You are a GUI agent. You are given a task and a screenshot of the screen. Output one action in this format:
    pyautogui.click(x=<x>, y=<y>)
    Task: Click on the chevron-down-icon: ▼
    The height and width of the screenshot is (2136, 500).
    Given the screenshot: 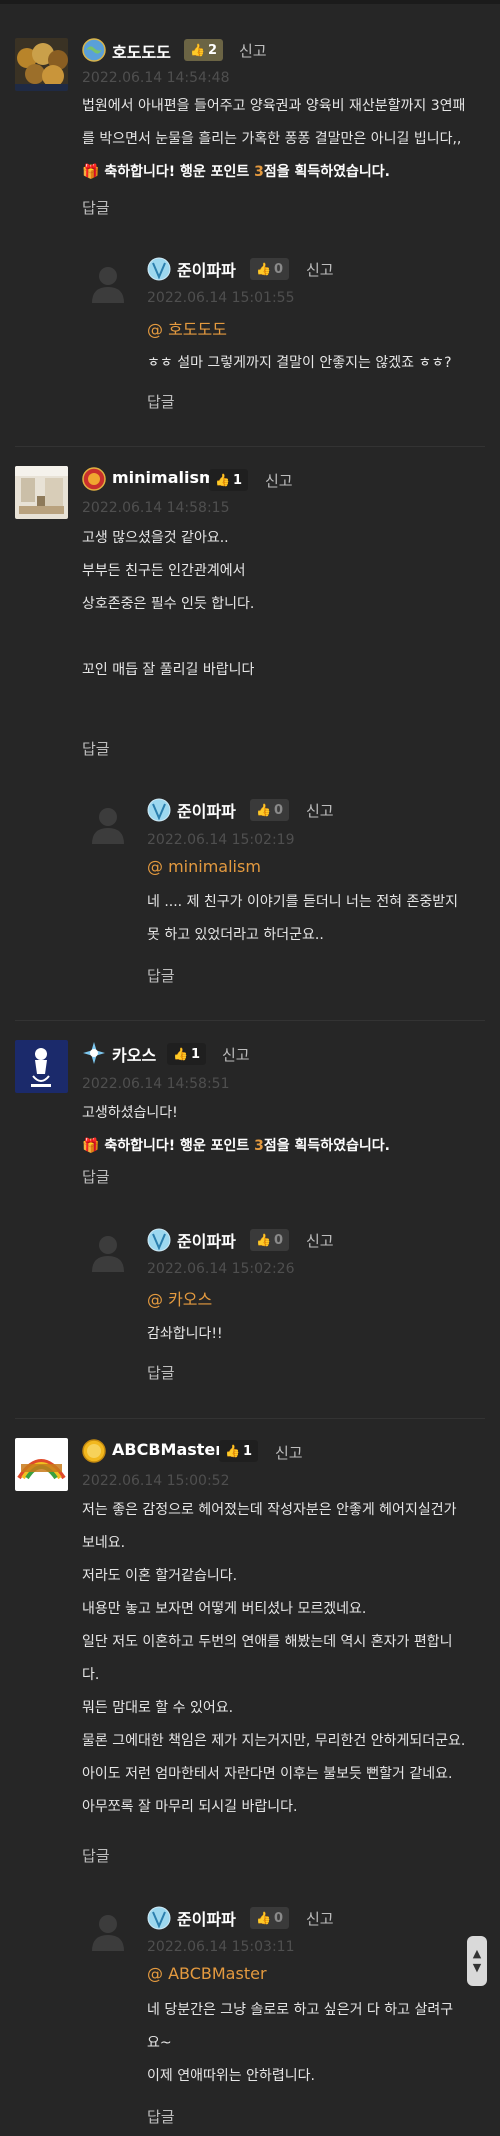 What is the action you would take?
    pyautogui.click(x=477, y=1968)
    